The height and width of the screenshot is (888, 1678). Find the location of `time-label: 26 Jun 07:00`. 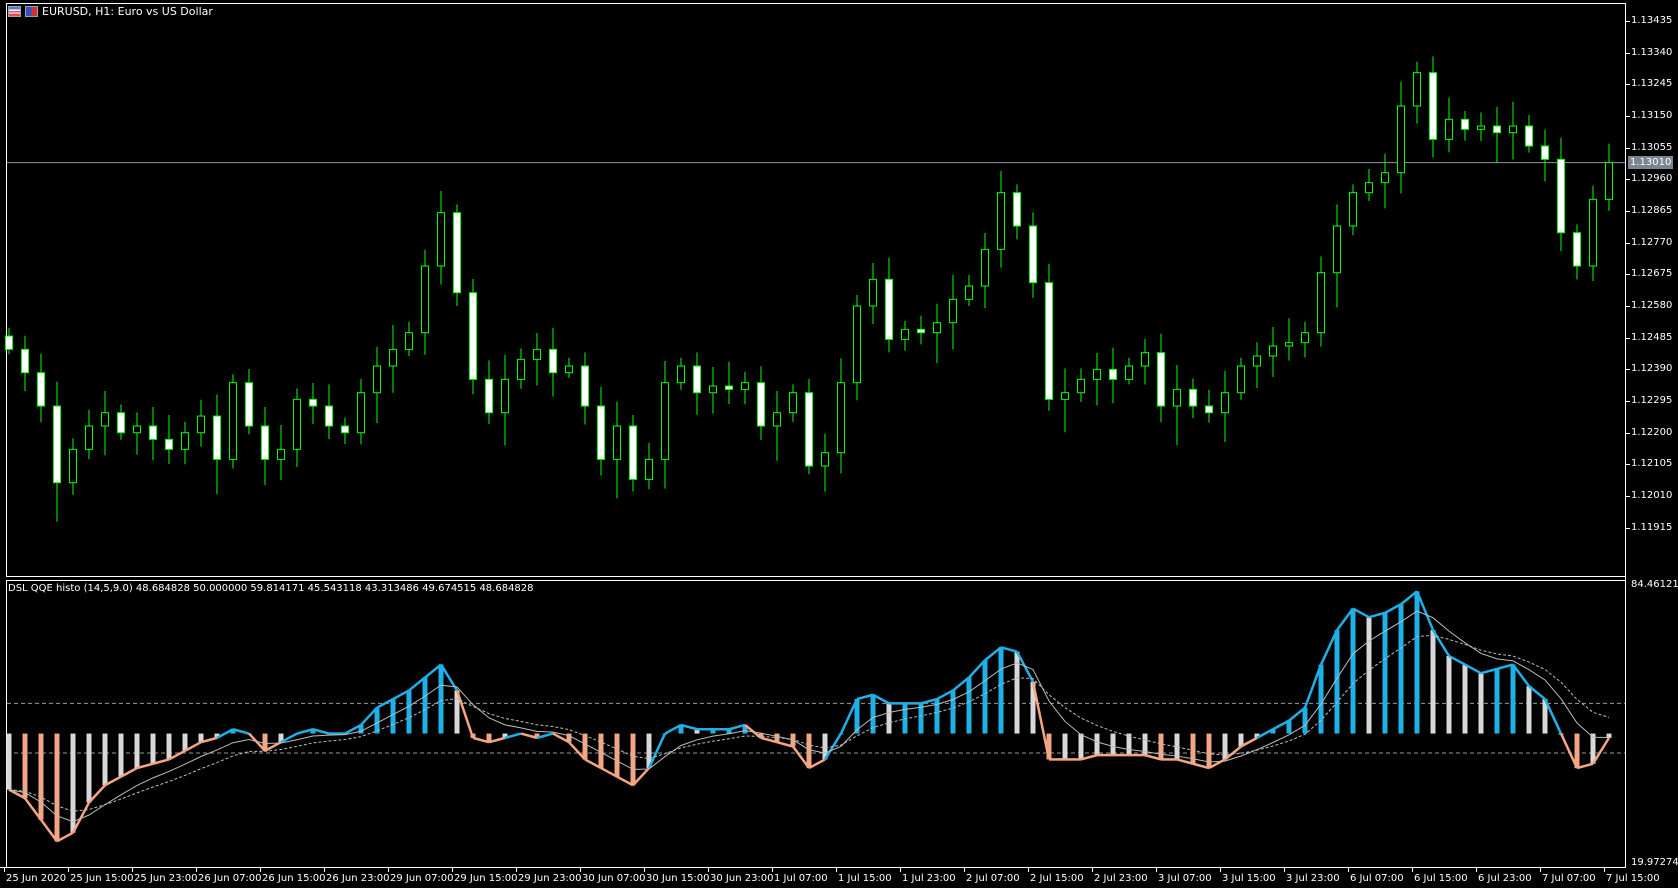

time-label: 26 Jun 07:00 is located at coordinates (230, 878).